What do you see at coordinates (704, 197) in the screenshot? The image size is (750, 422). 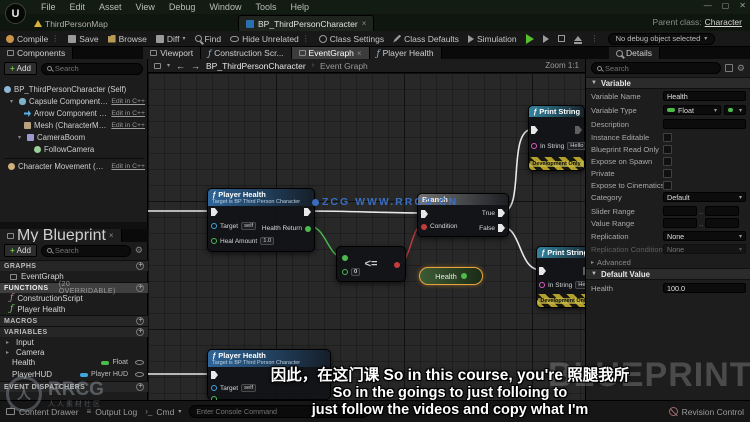 I see `category-dropdown: Default ▾` at bounding box center [704, 197].